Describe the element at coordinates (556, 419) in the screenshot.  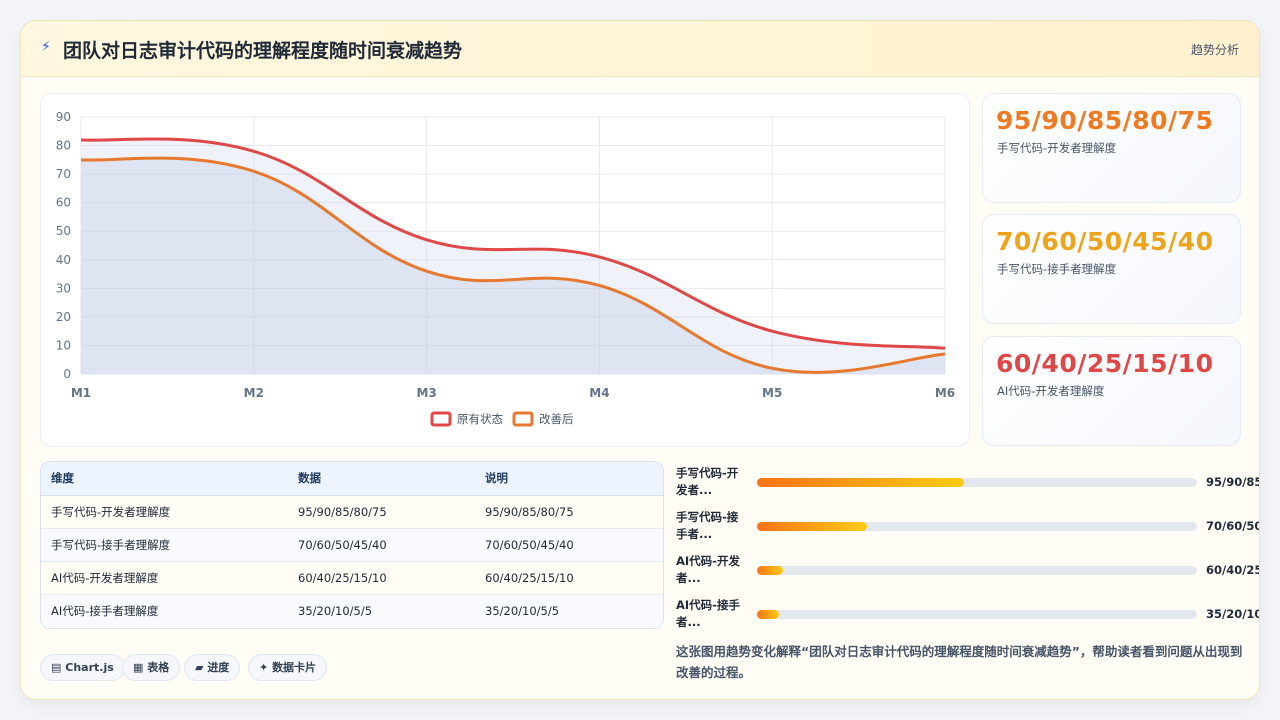
I see `legend-label: 改善后` at that location.